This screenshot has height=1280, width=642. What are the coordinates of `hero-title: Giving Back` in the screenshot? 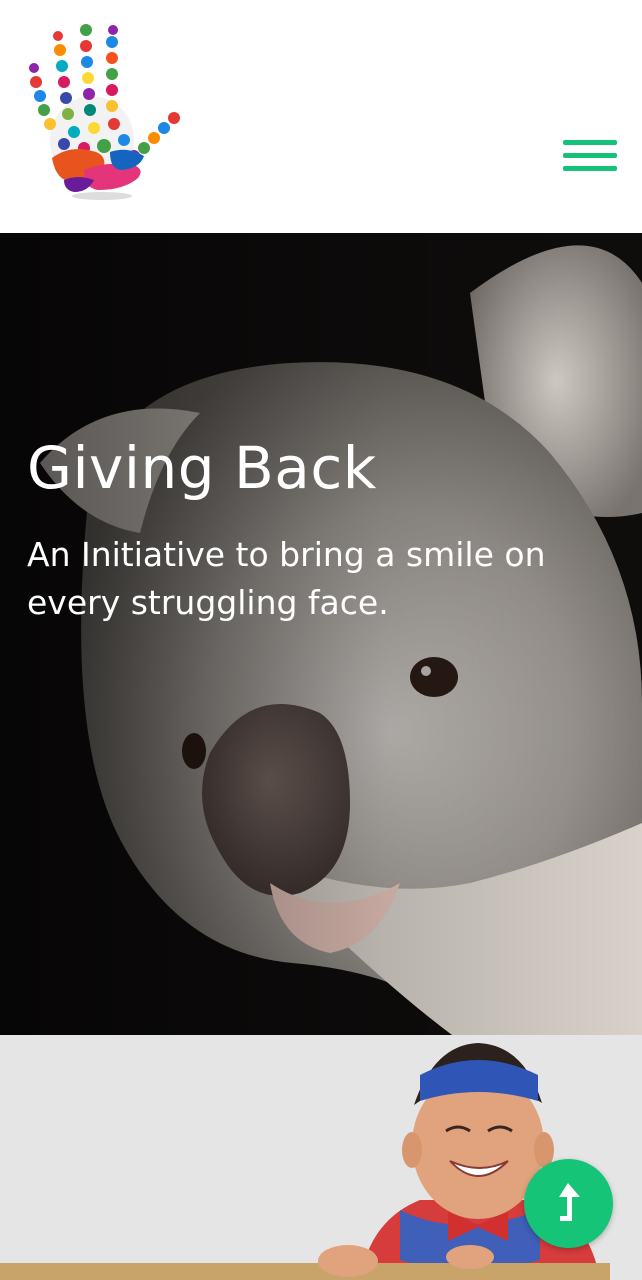 It's located at (202, 468).